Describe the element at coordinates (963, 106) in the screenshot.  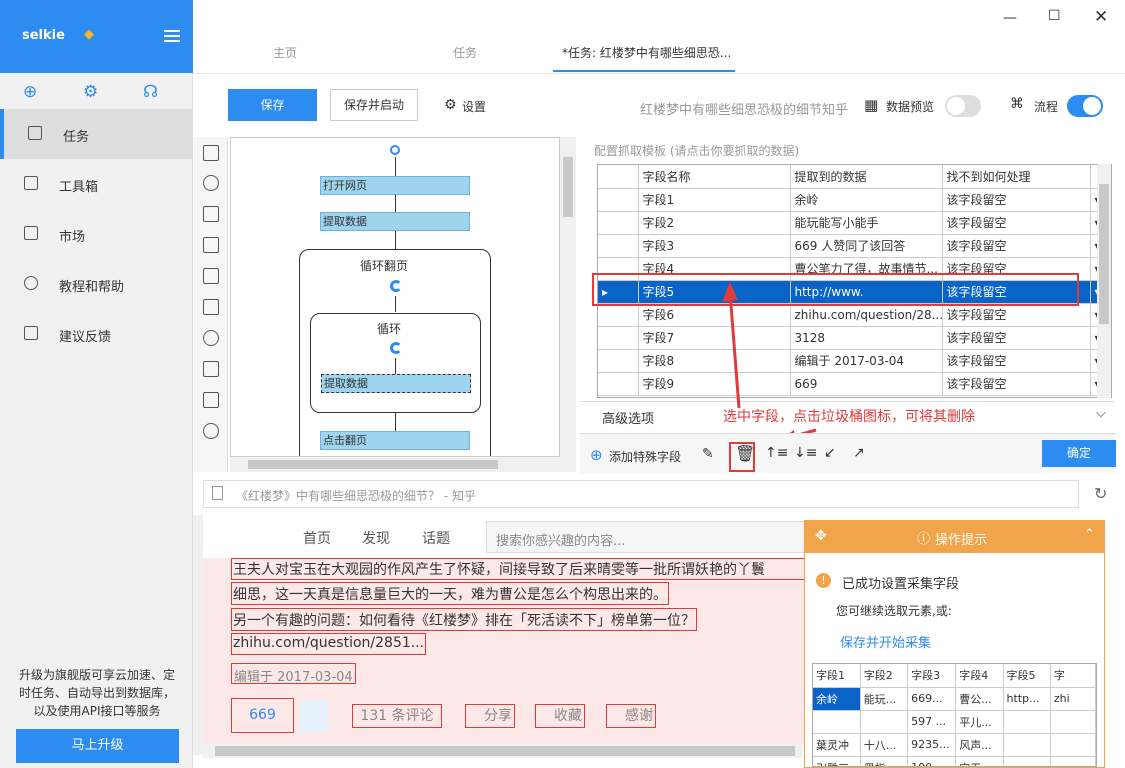
I see `data-preview-toggle` at that location.